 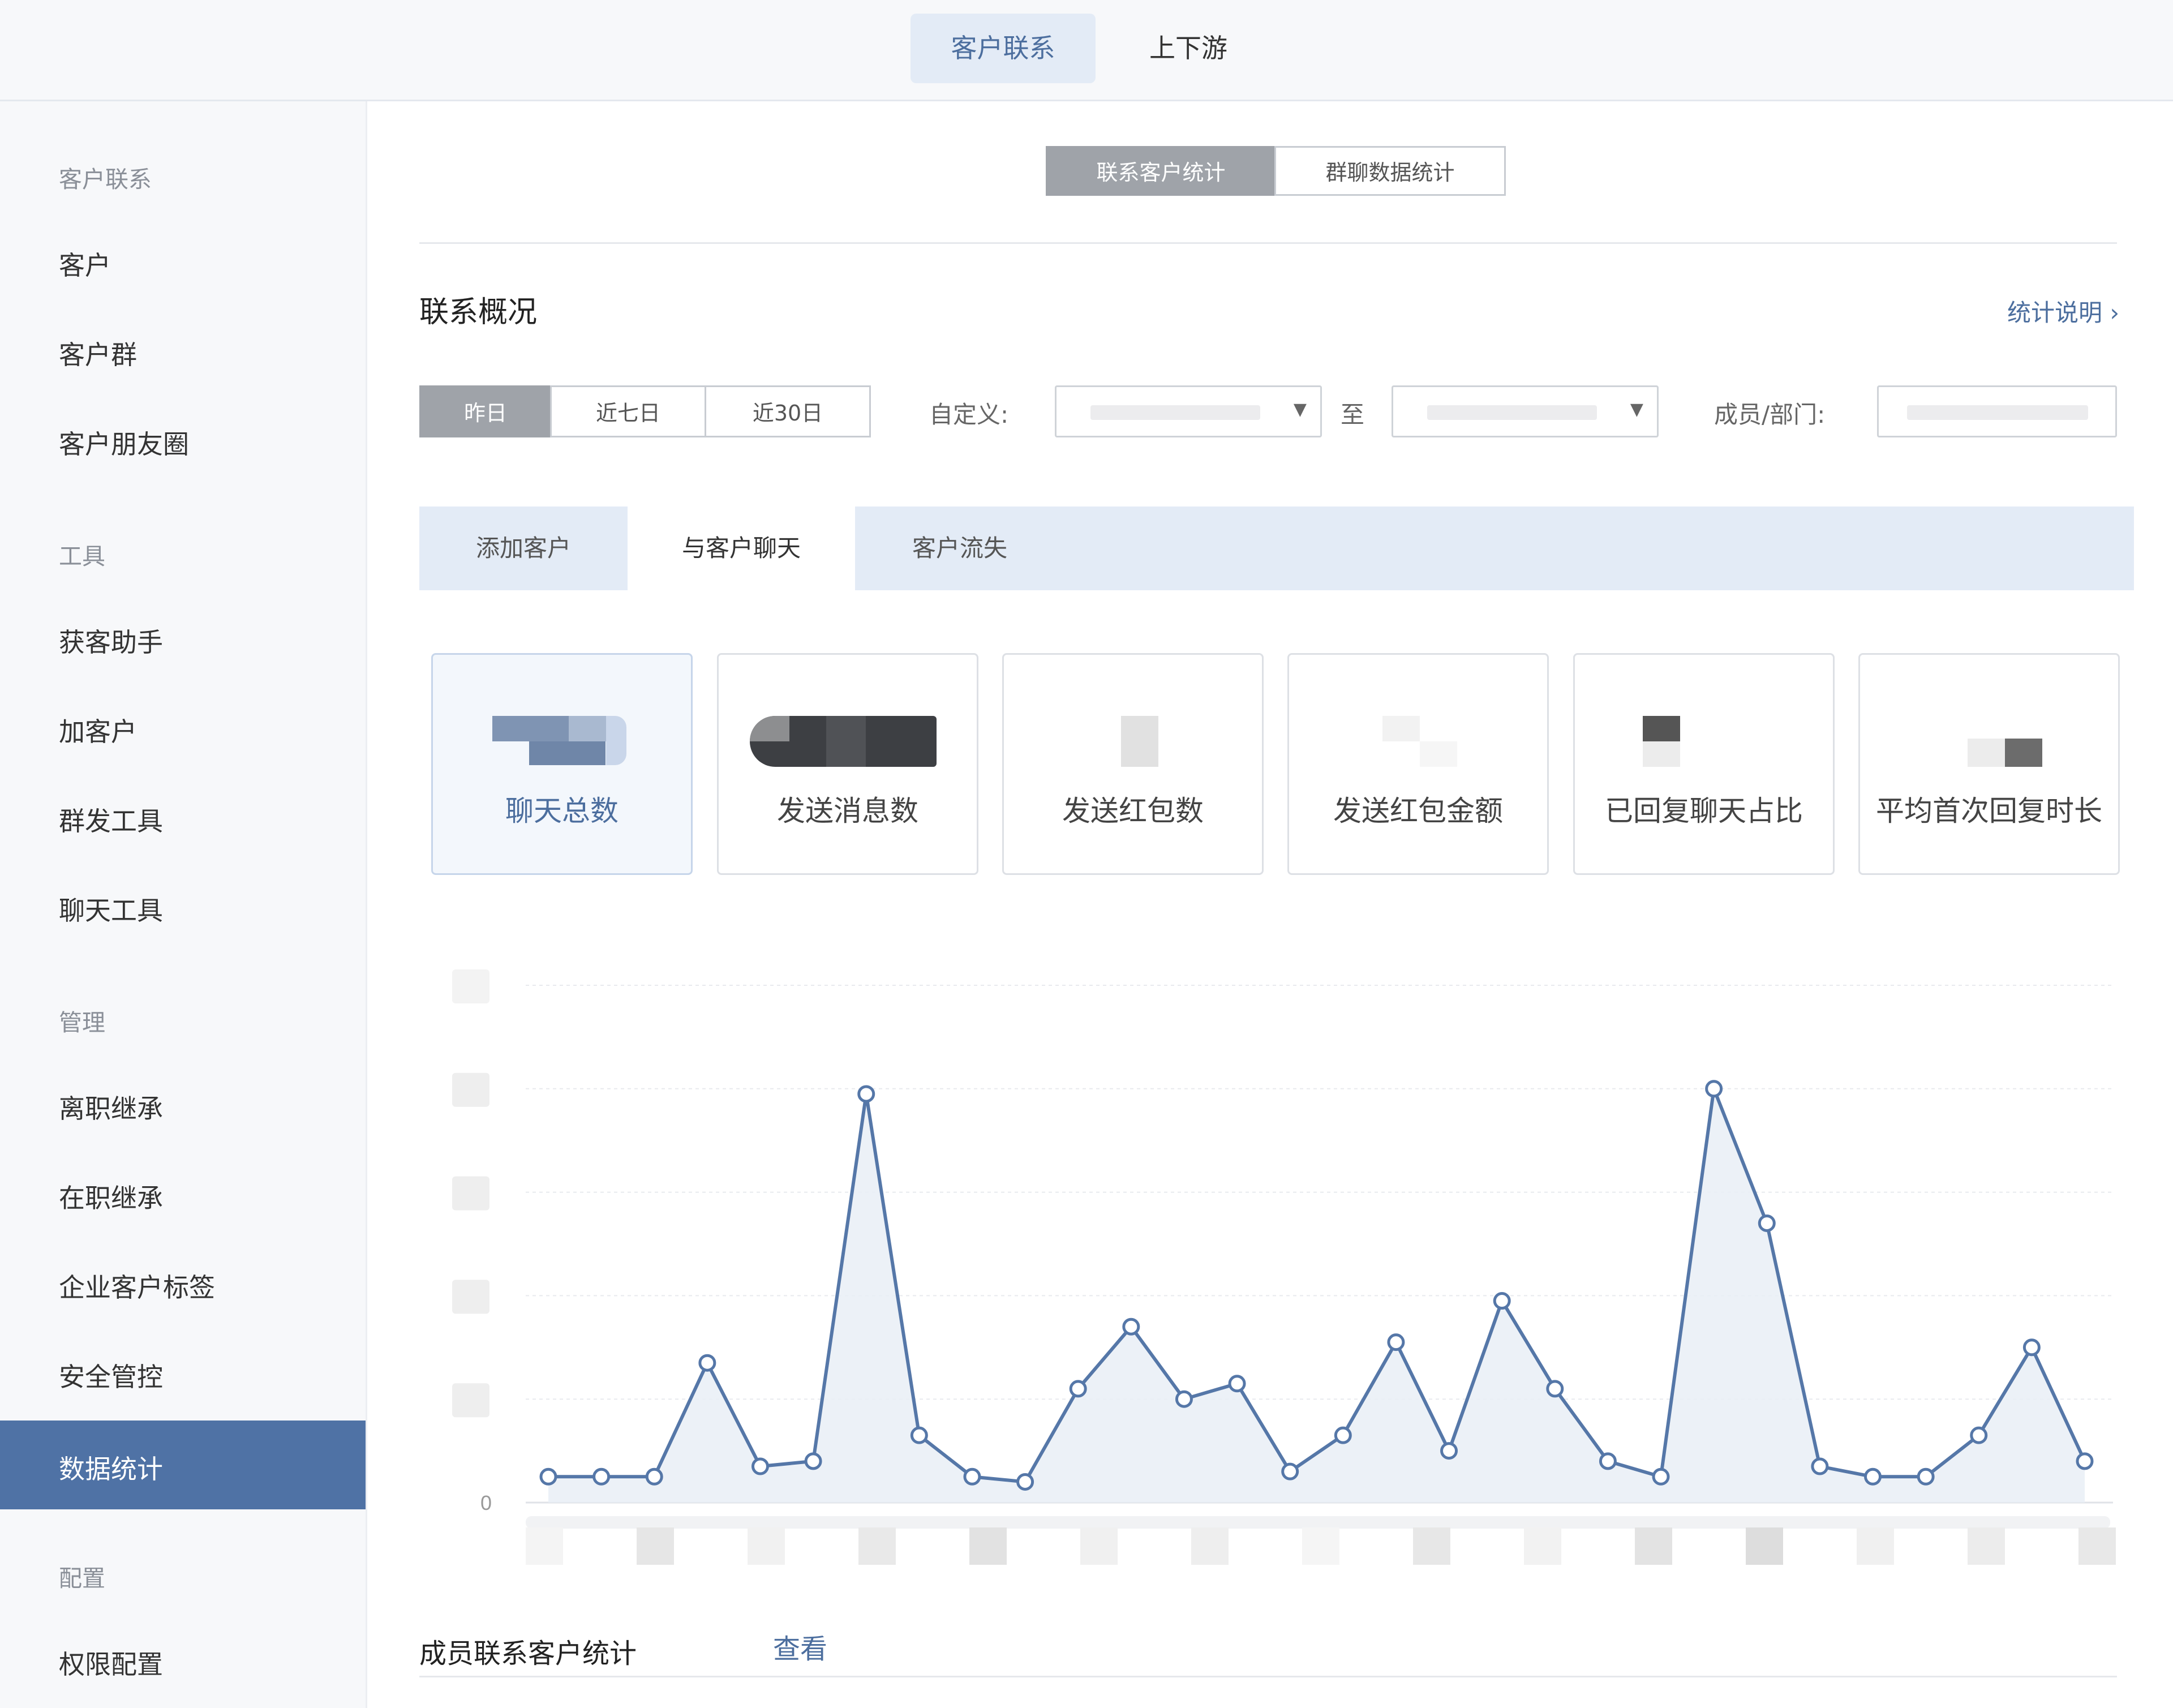 What do you see at coordinates (1318, 1523) in the screenshot?
I see `x-axis-band` at bounding box center [1318, 1523].